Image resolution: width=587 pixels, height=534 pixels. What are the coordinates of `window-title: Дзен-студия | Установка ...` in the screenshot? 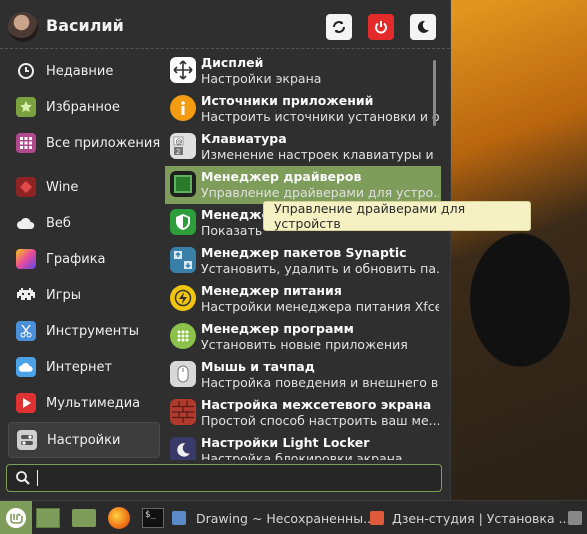 It's located at (481, 518).